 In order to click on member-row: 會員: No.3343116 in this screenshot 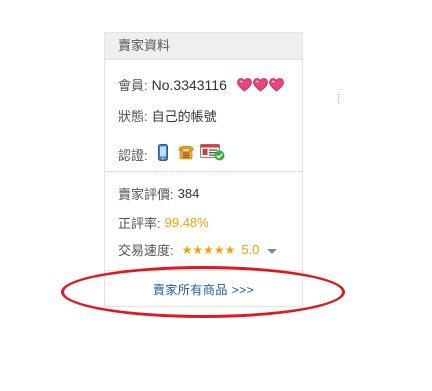, I will do `click(201, 84)`.